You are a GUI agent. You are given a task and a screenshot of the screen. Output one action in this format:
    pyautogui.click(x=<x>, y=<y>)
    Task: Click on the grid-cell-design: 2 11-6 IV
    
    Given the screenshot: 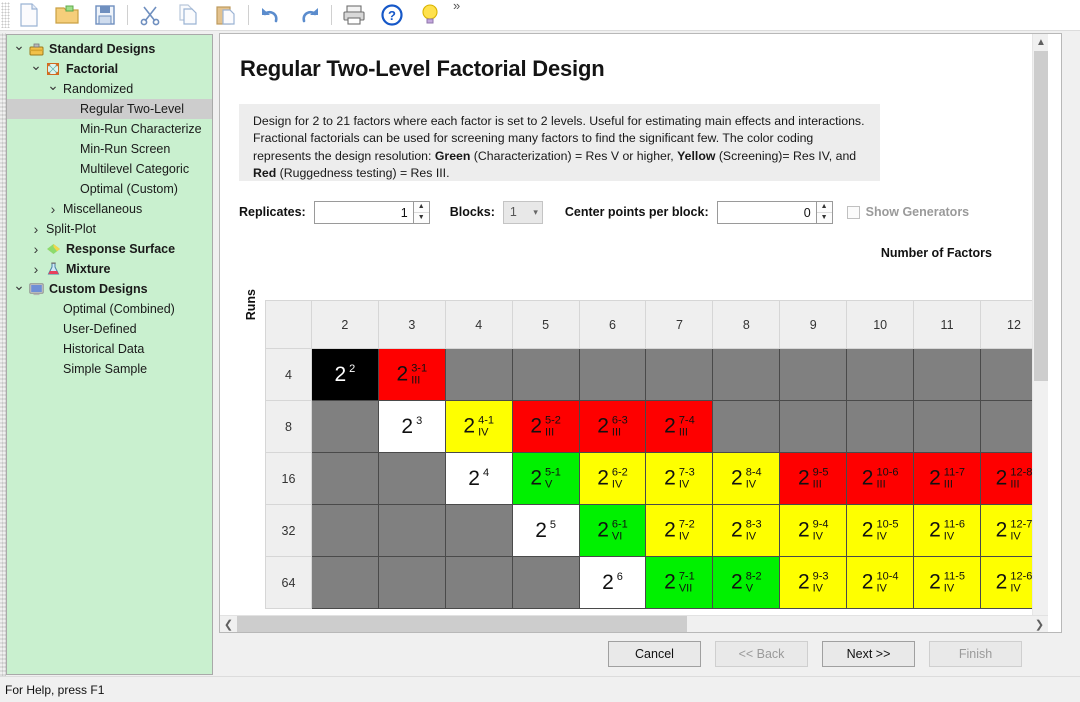 What is the action you would take?
    pyautogui.click(x=947, y=530)
    